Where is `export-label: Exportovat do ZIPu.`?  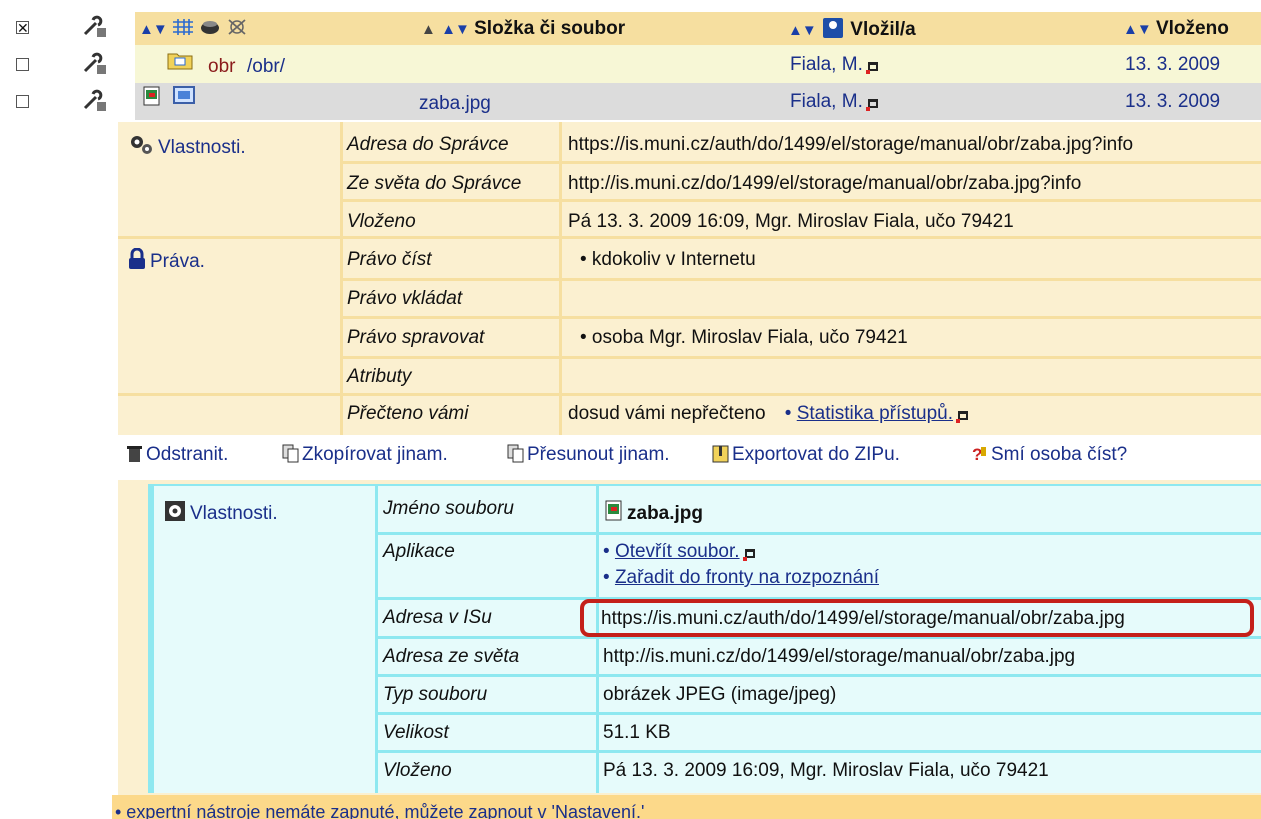
export-label: Exportovat do ZIPu. is located at coordinates (816, 454).